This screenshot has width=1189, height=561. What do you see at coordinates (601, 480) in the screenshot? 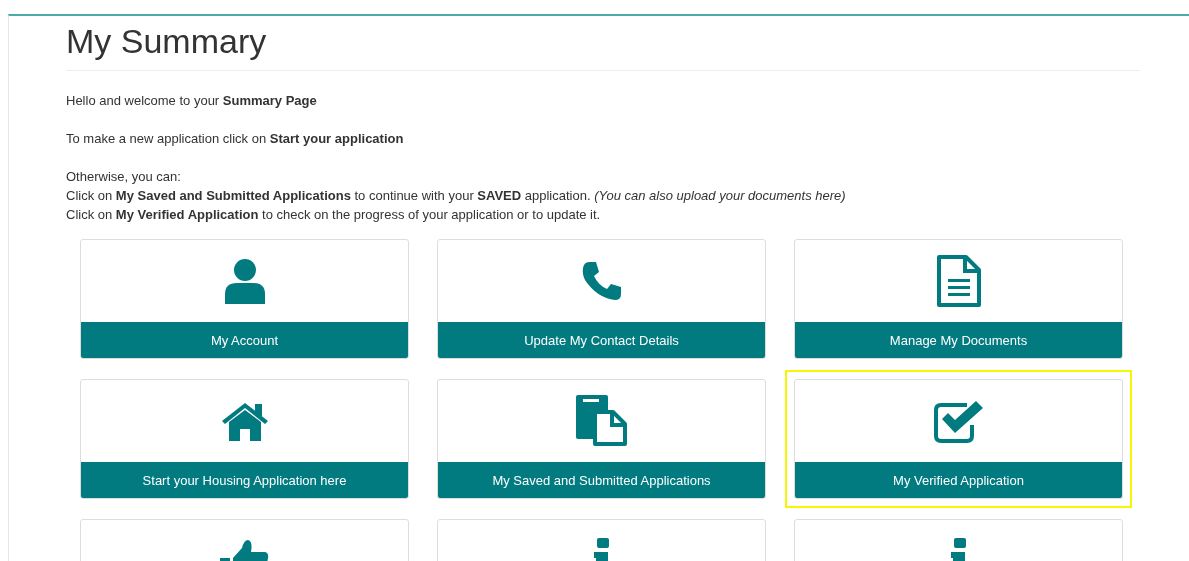
I see `tile-label: My Saved and Submitted Applications` at bounding box center [601, 480].